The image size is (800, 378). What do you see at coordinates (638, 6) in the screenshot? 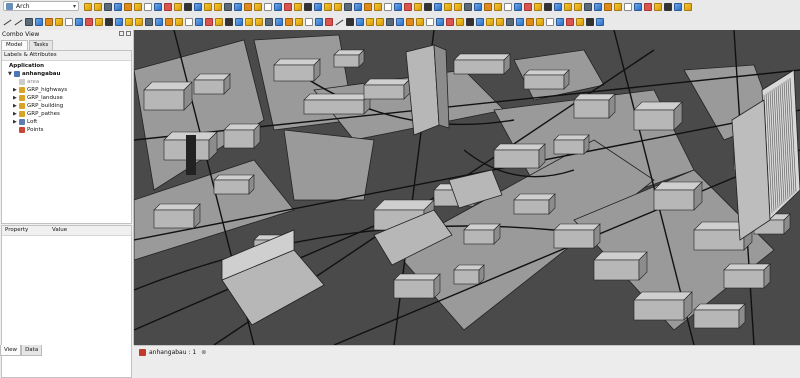
I see `part-icon` at bounding box center [638, 6].